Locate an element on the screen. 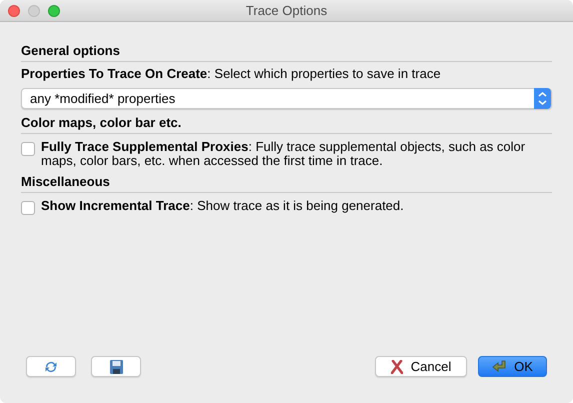  save-button is located at coordinates (116, 366).